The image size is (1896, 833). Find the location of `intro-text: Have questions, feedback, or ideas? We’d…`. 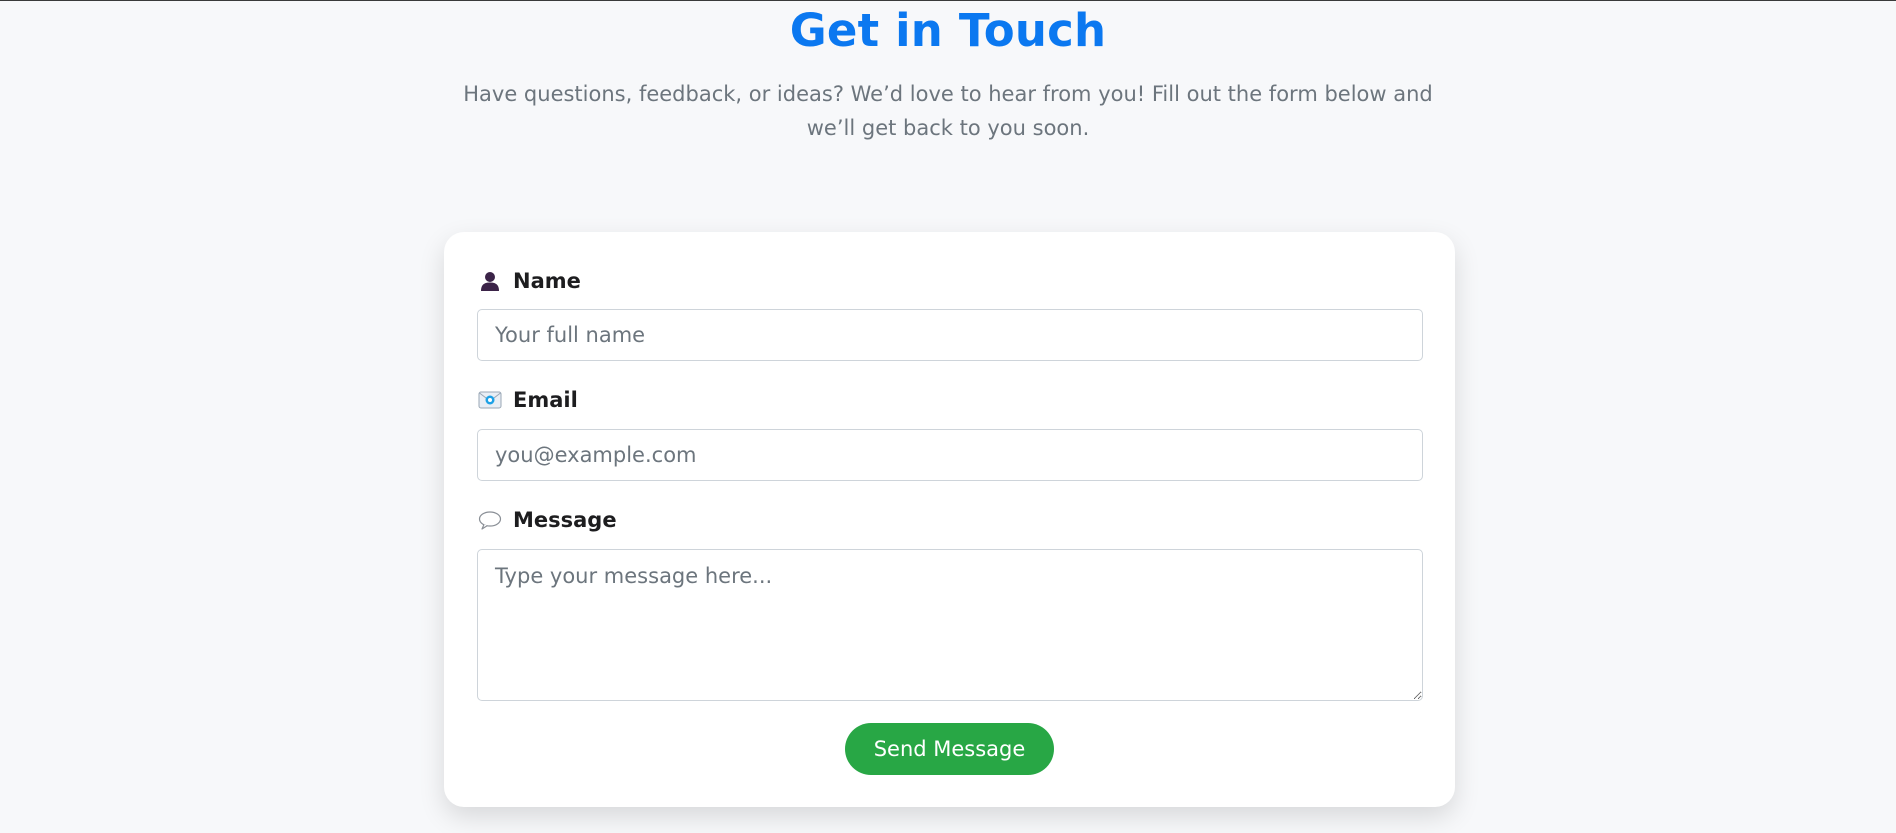

intro-text: Have questions, feedback, or ideas? We’d… is located at coordinates (948, 111).